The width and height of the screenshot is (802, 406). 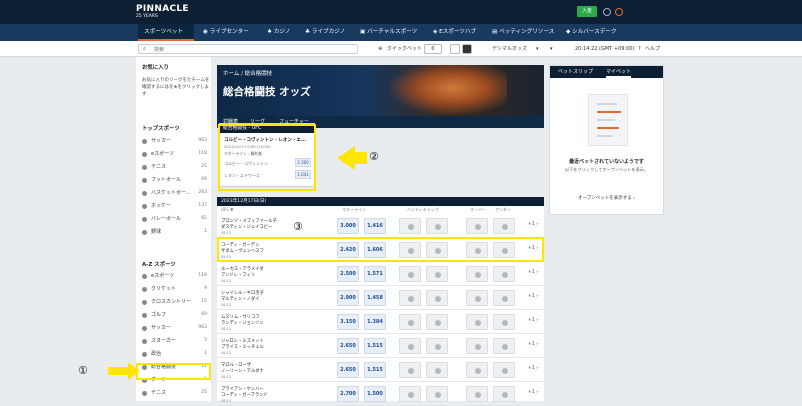 What do you see at coordinates (164, 289) in the screenshot?
I see `sidebar-item-label: クリケット` at bounding box center [164, 289].